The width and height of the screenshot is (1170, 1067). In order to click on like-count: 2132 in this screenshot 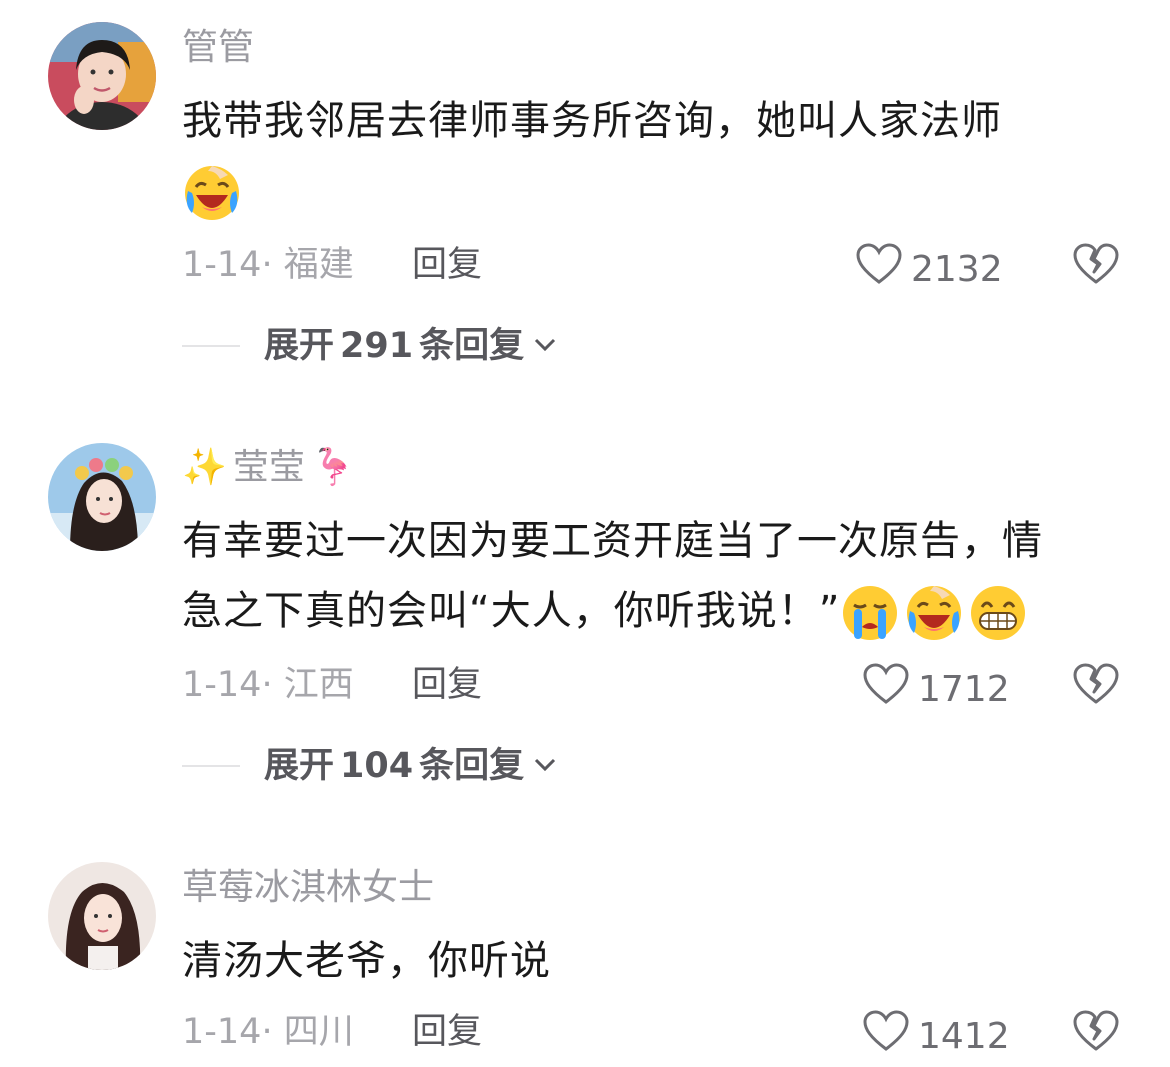, I will do `click(957, 269)`.